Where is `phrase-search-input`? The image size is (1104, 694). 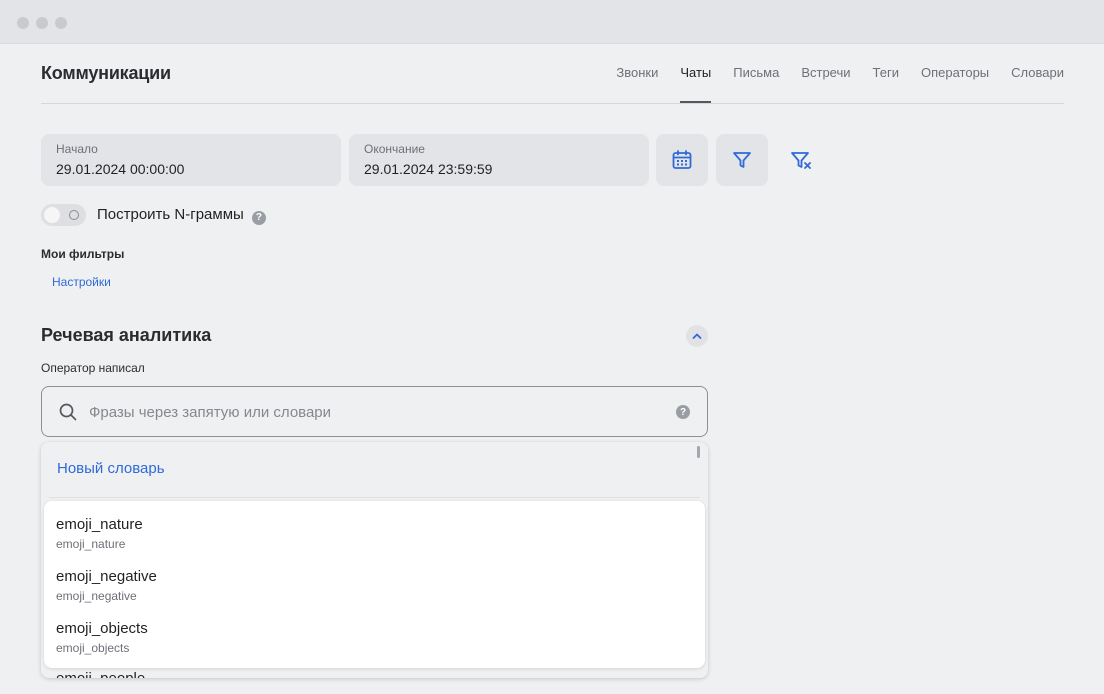
phrase-search-input is located at coordinates (369, 412).